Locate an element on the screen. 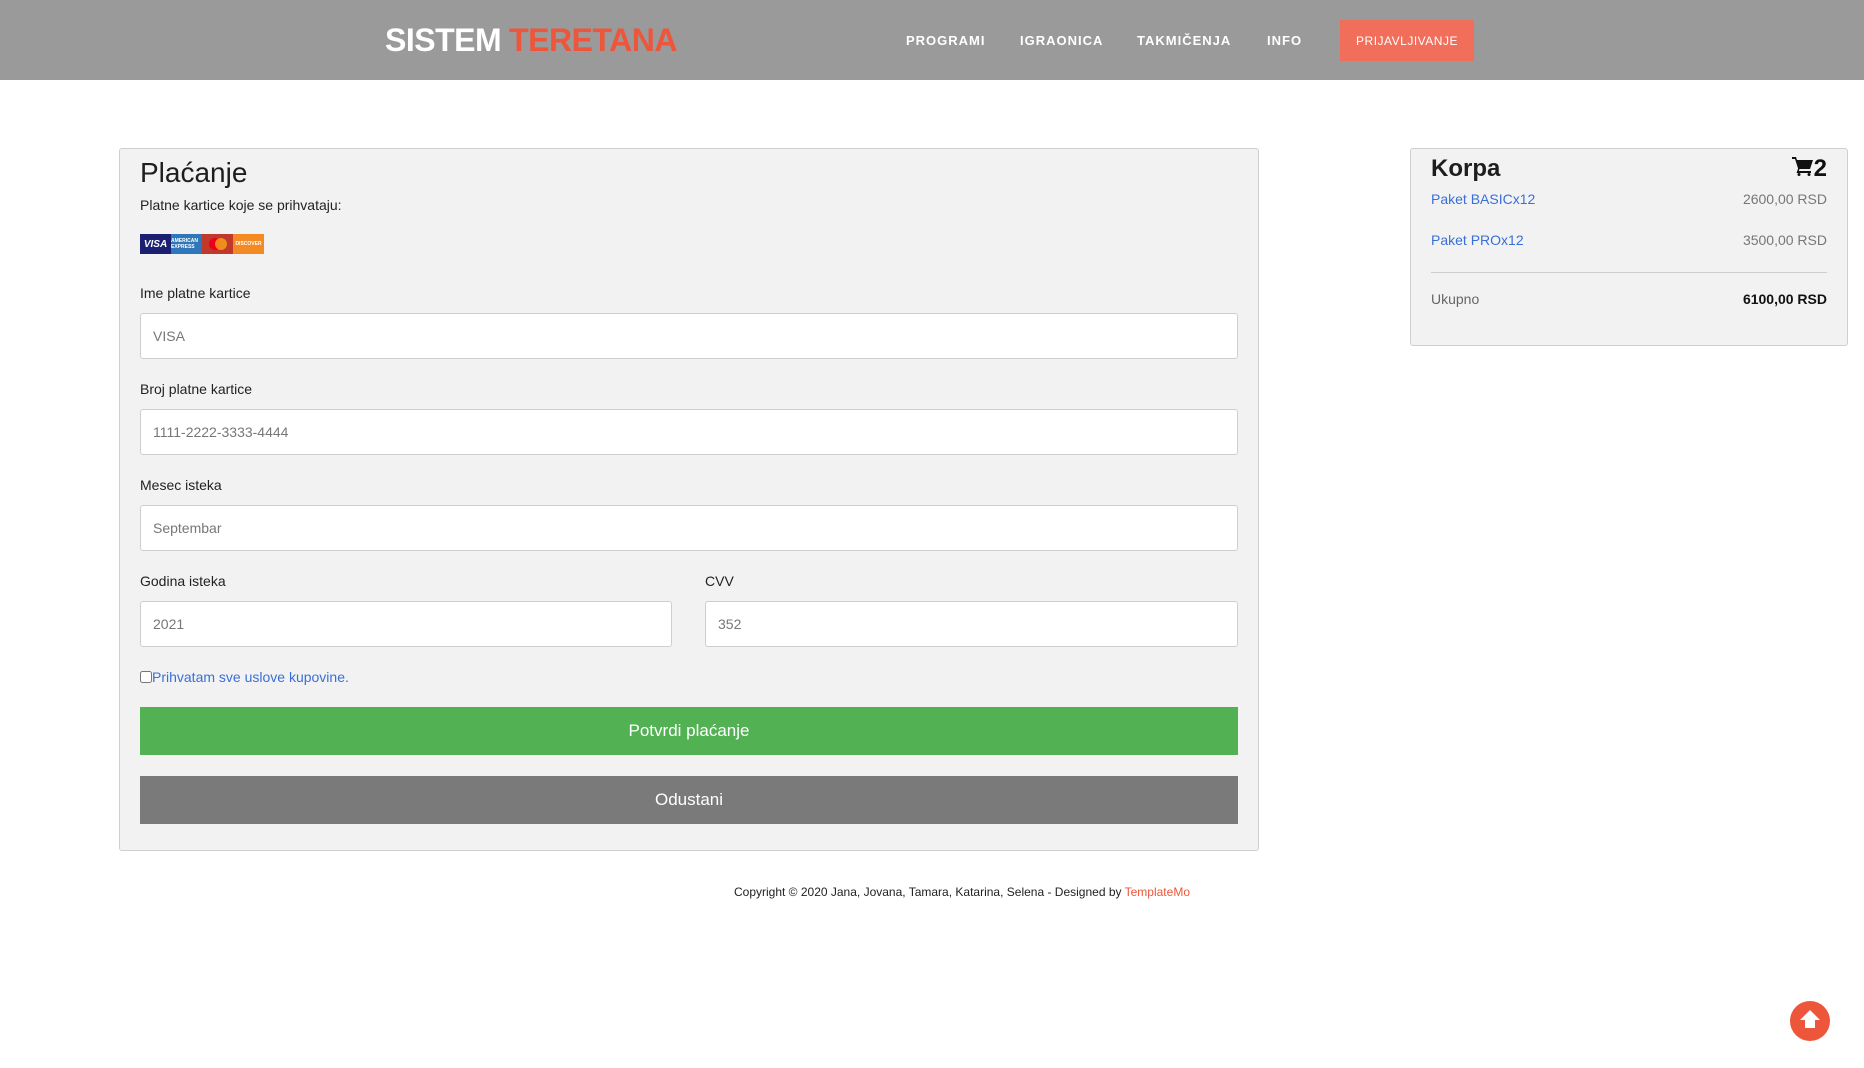 Image resolution: width=1864 pixels, height=1068 pixels. login-button: PRIJAVLJIVANJE is located at coordinates (1407, 40).